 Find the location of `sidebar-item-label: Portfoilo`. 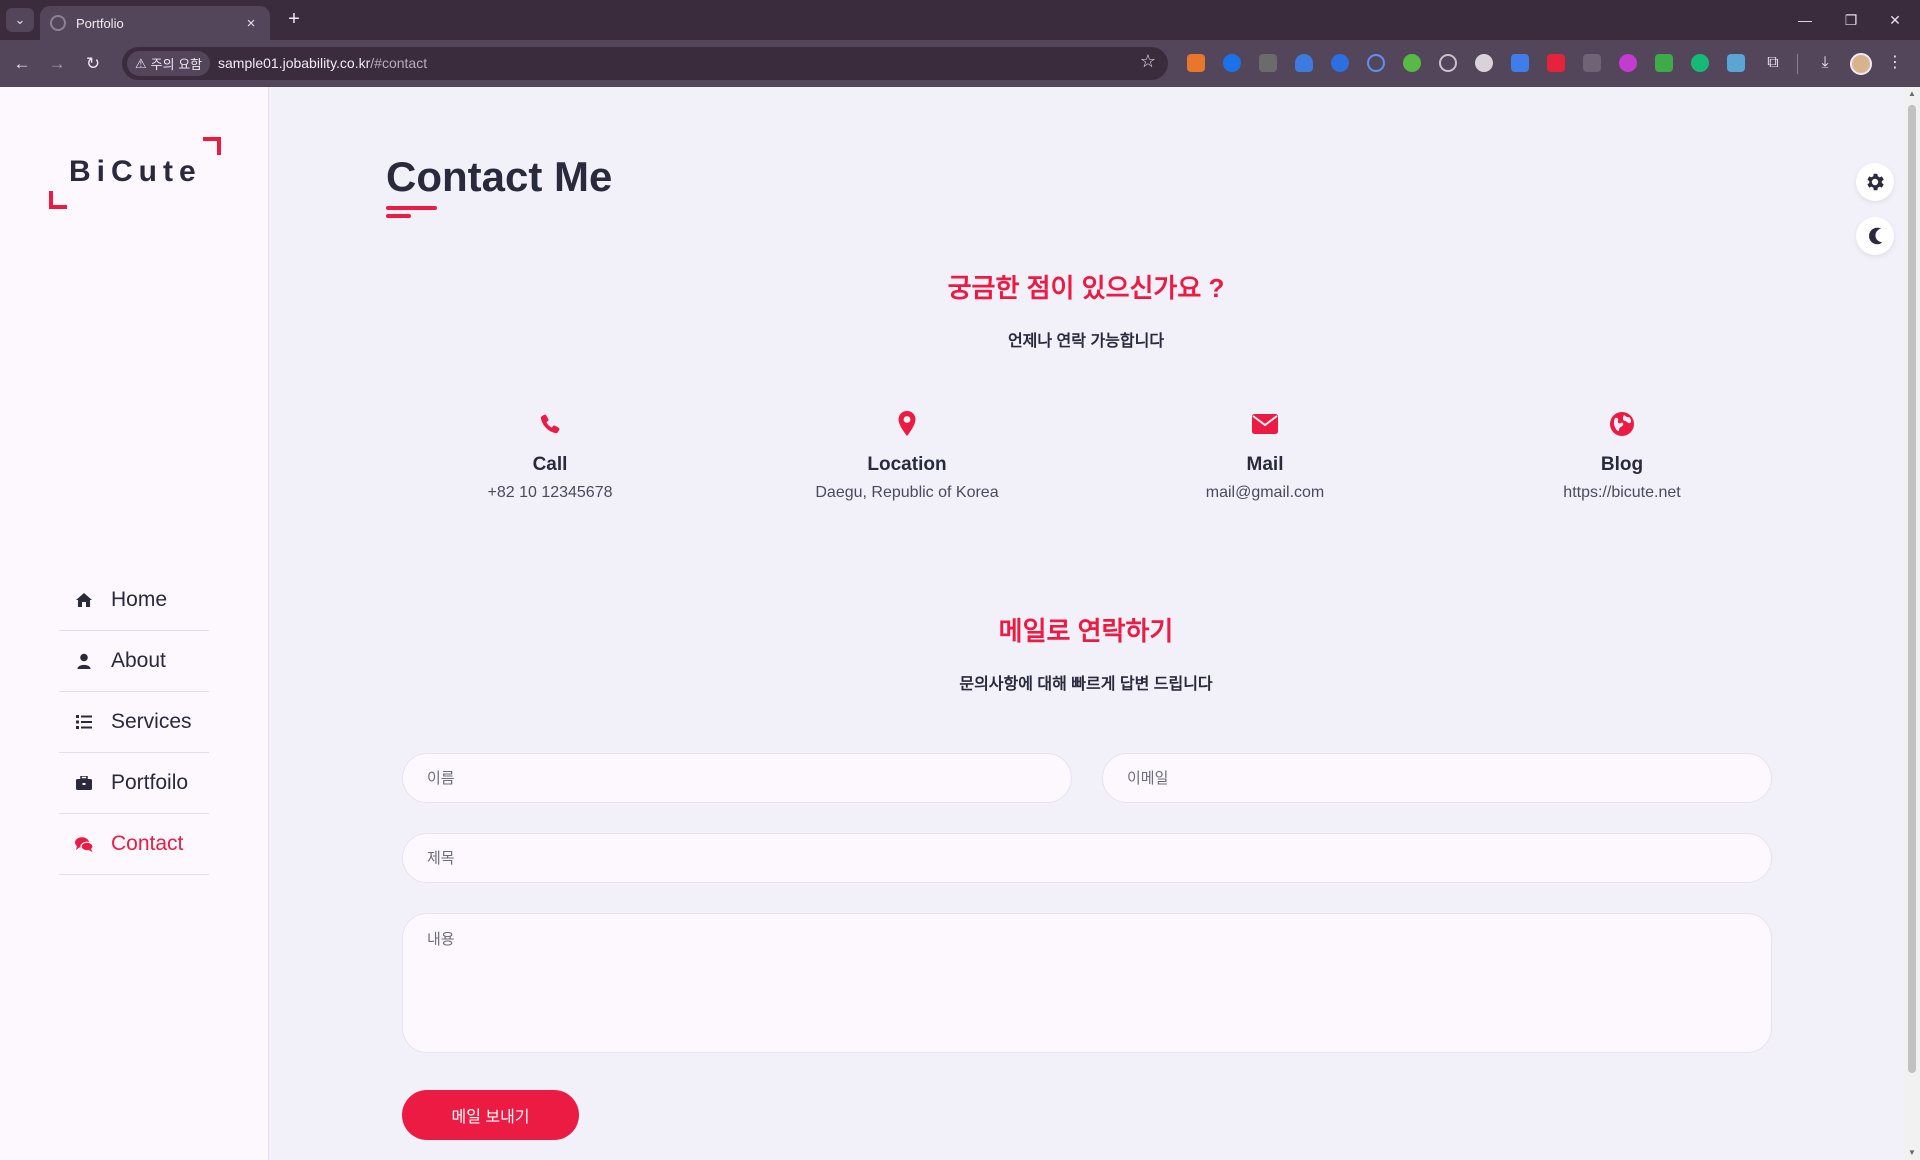

sidebar-item-label: Portfoilo is located at coordinates (150, 782).